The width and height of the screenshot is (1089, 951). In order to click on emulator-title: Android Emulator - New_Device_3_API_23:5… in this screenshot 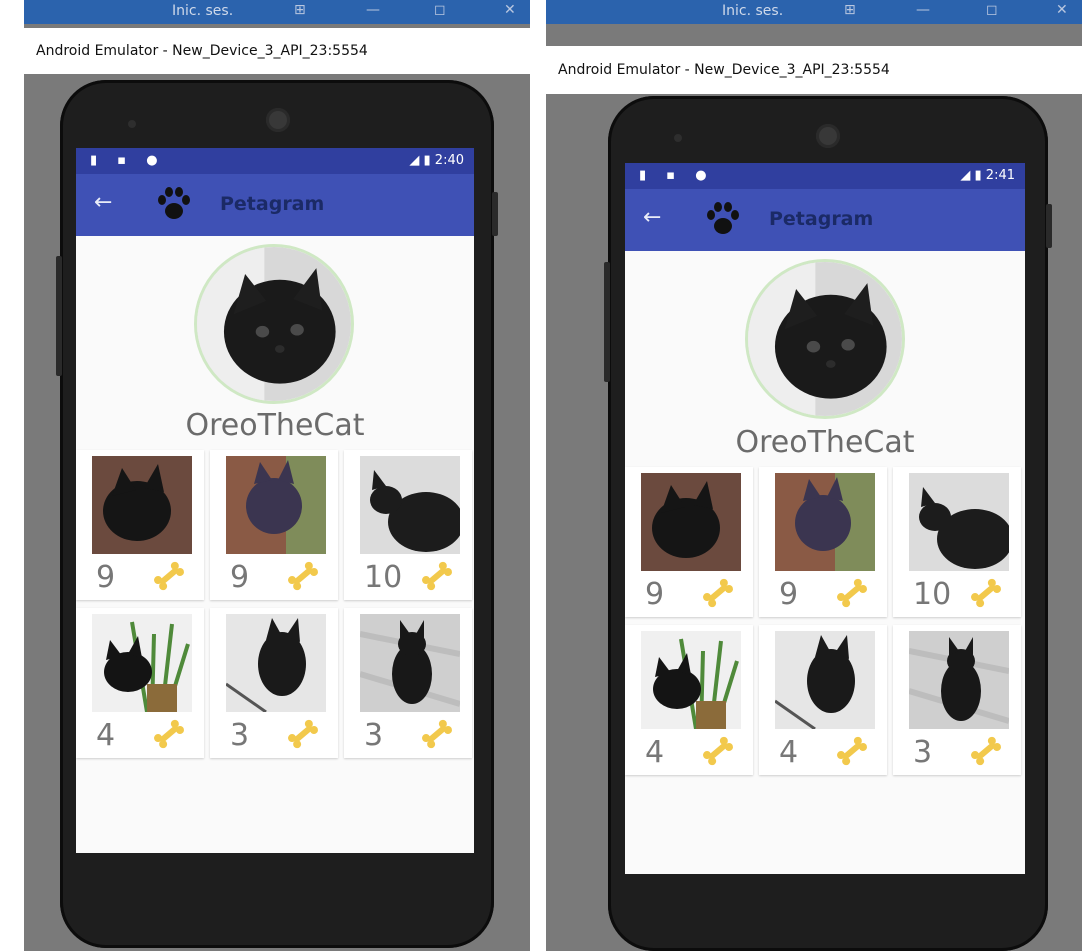, I will do `click(202, 51)`.